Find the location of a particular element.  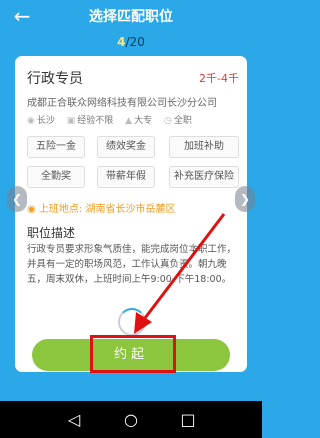

location-label: 上班地点: is located at coordinates (60, 209).